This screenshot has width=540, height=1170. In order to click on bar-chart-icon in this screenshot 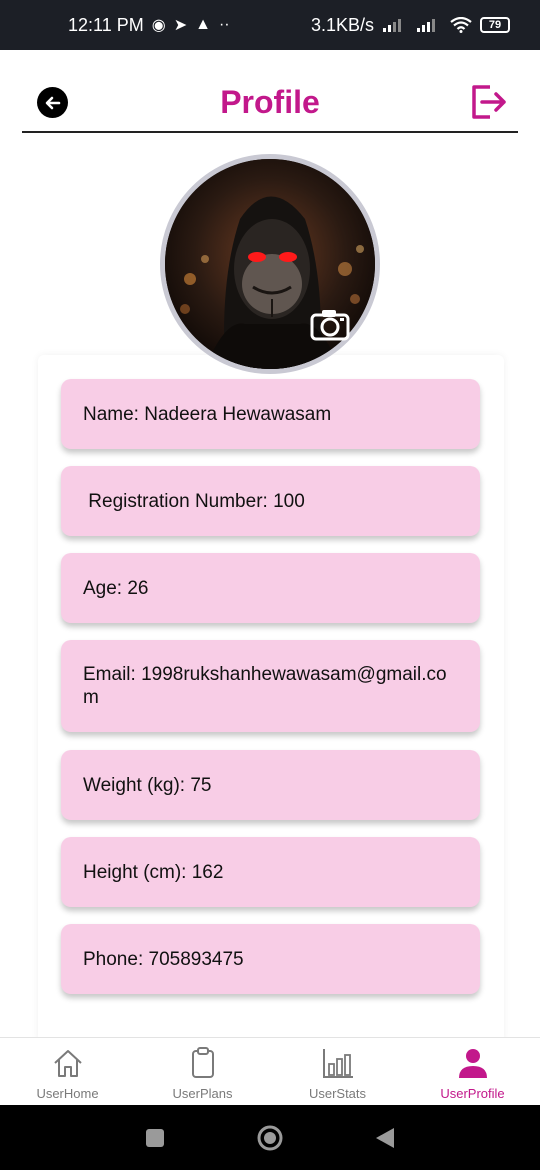, I will do `click(337, 1063)`.